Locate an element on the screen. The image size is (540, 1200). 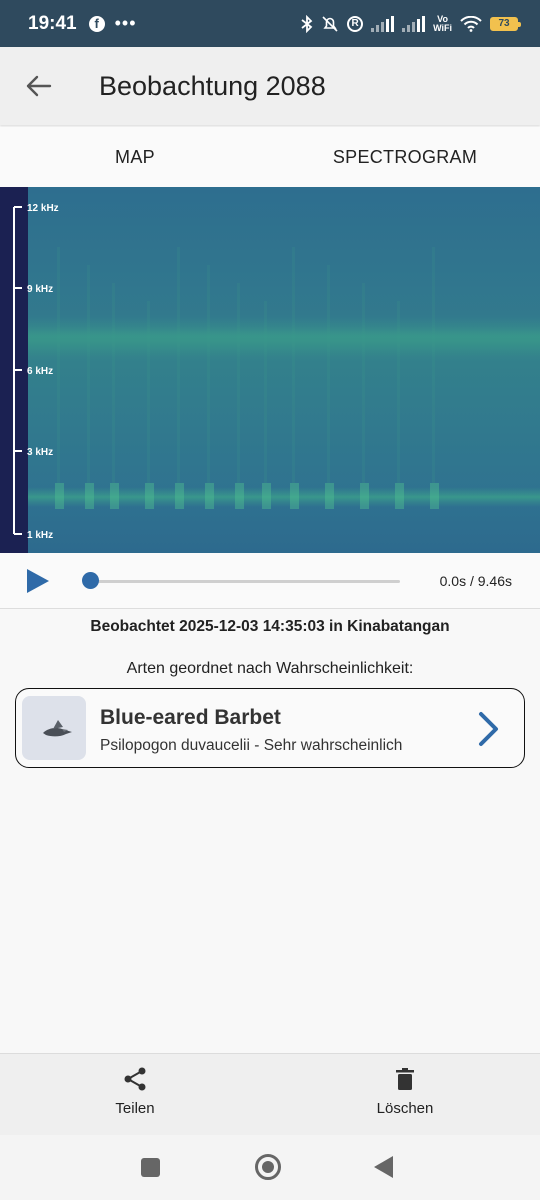
status-bar: 19:41 f ••• R Vo WiFi 73 is located at coordinates (270, 23).